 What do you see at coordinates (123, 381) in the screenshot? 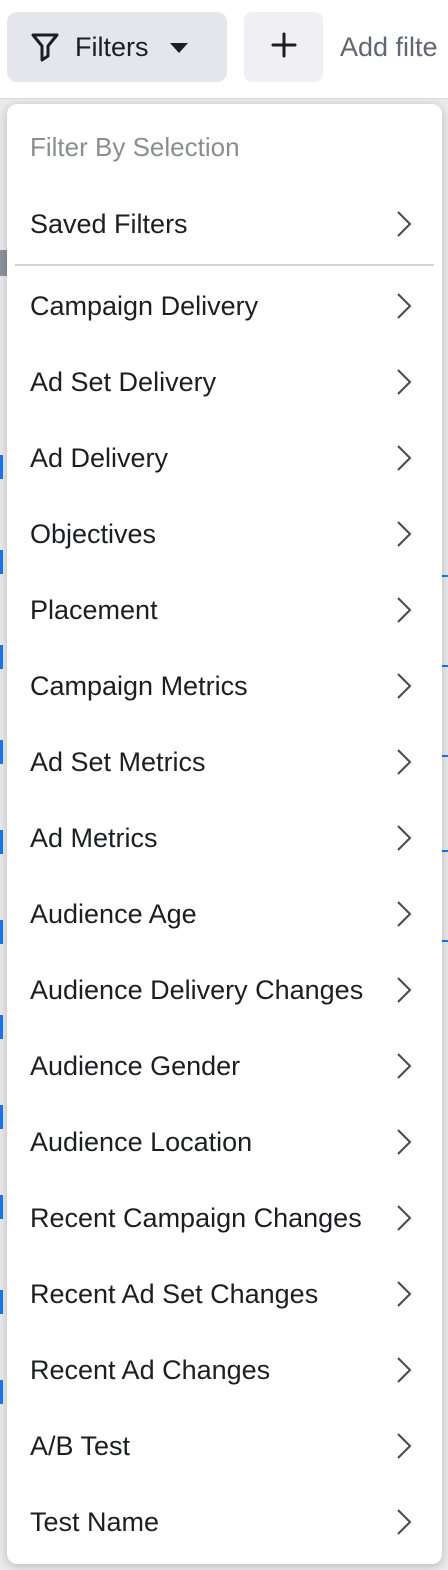
I see `menu-item-label: Ad Set Delivery` at bounding box center [123, 381].